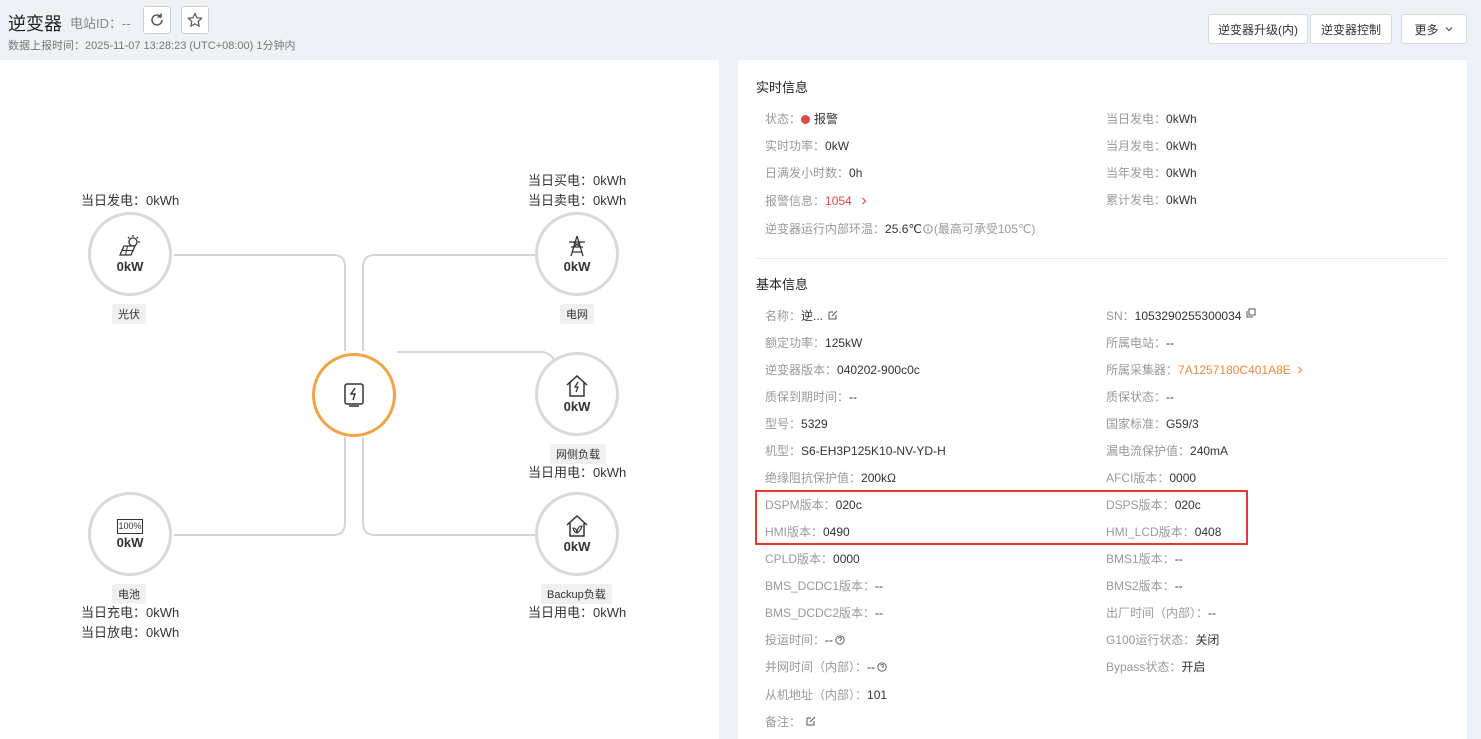 This screenshot has height=739, width=1481. What do you see at coordinates (1181, 200) in the screenshot?
I see `total-generation-value: 0kWh` at bounding box center [1181, 200].